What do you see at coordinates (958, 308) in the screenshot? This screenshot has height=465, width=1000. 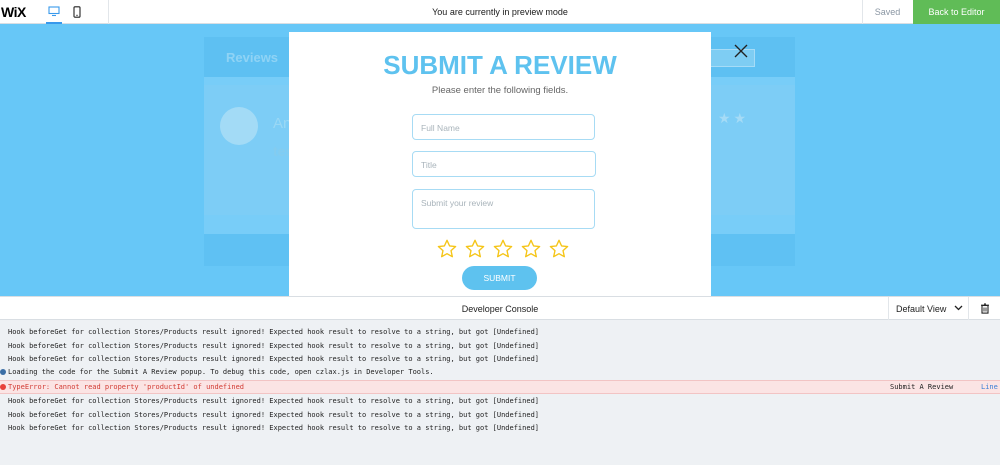 I see `chevron-down-icon` at bounding box center [958, 308].